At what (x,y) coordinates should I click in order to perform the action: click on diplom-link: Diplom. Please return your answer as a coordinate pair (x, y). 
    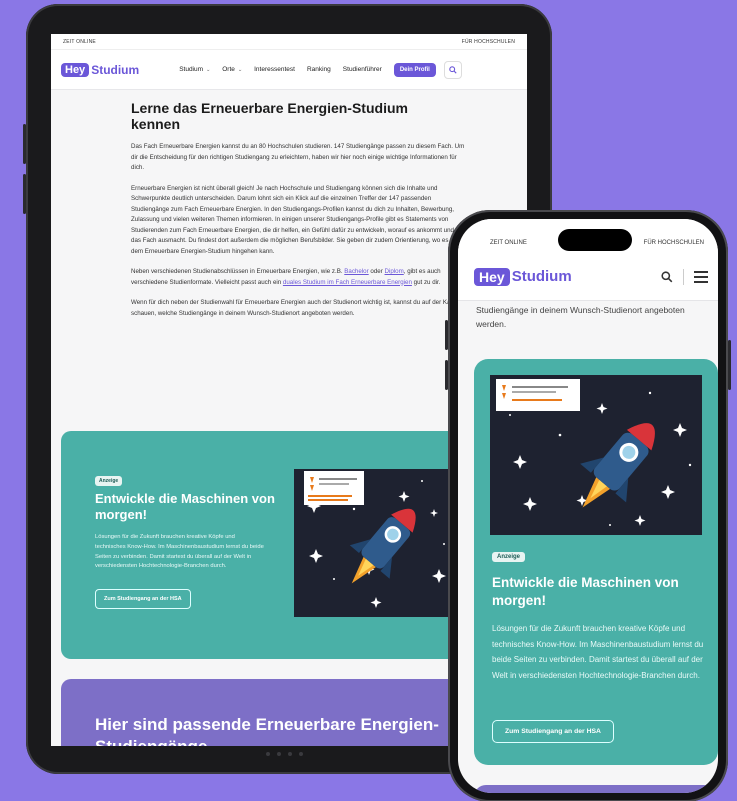
    Looking at the image, I should click on (394, 271).